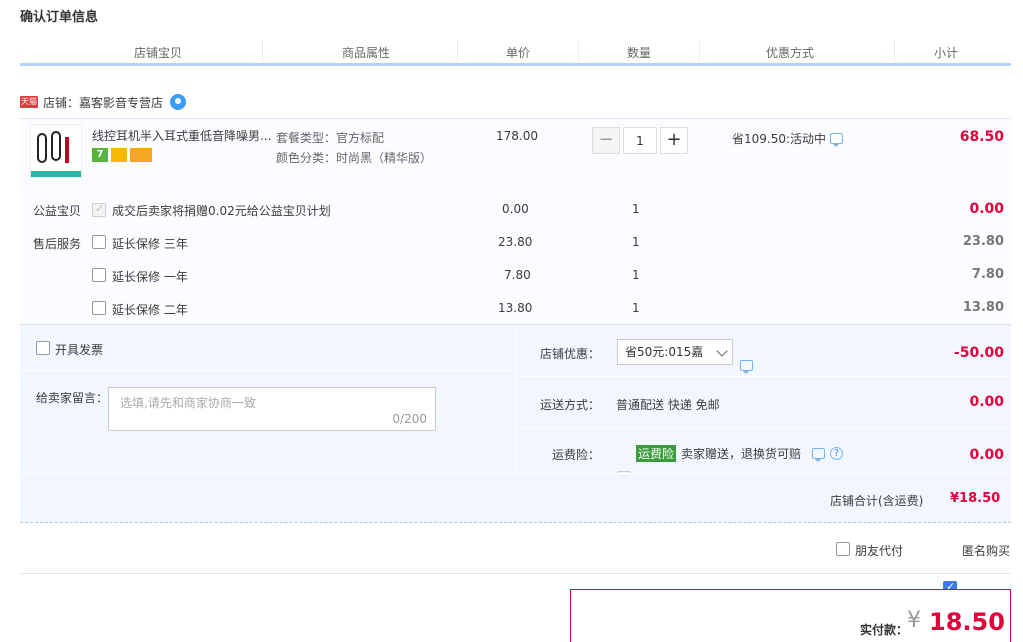 The image size is (1023, 642). I want to click on seven-day-return-icon: 7, so click(100, 155).